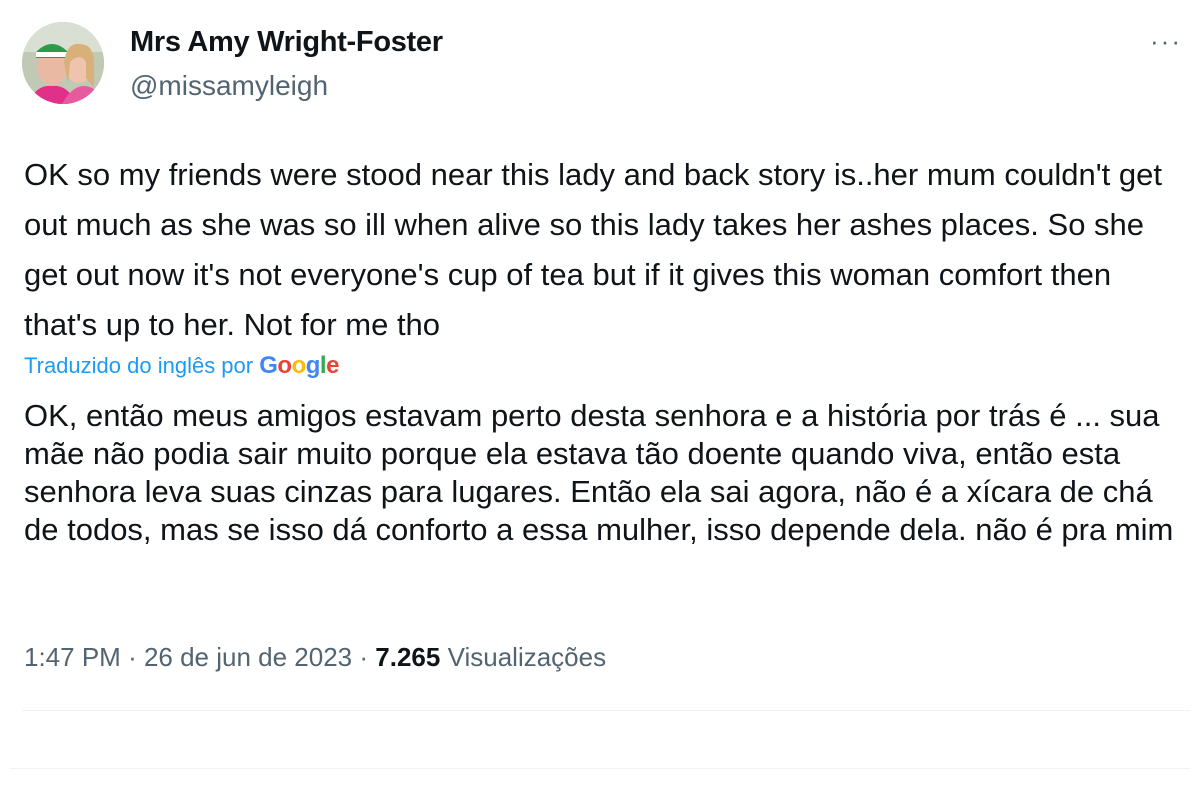 The width and height of the screenshot is (1200, 800). I want to click on views-count: 7.265, so click(408, 657).